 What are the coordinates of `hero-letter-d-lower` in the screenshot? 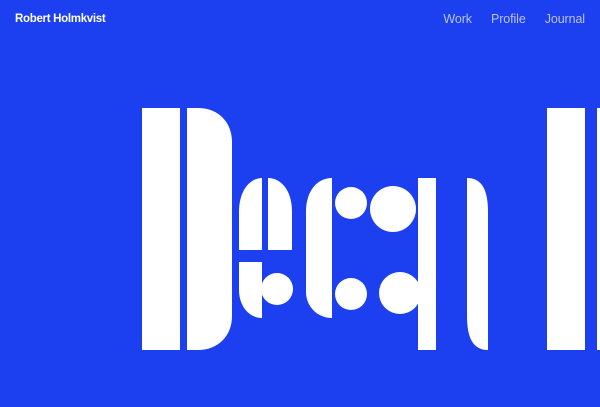 It's located at (533, 229).